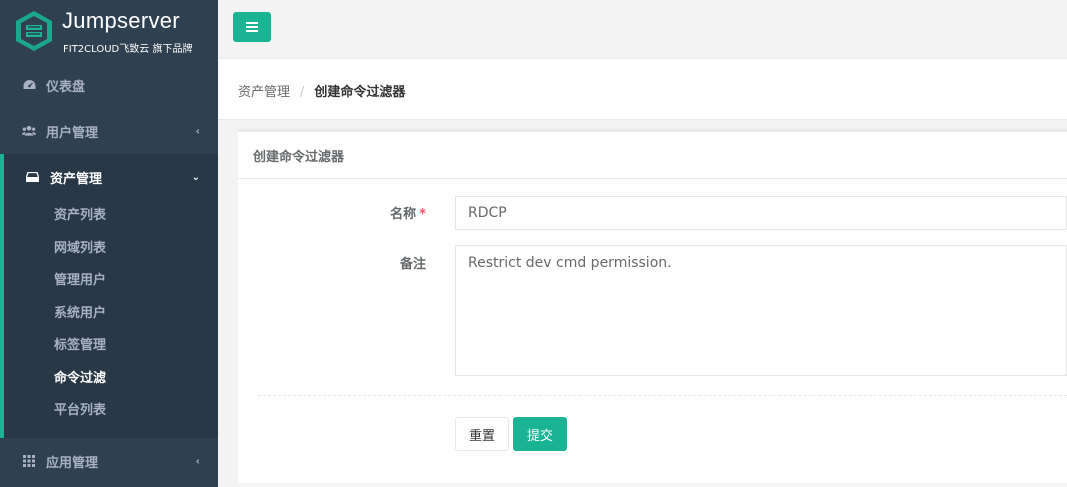  What do you see at coordinates (111, 379) in the screenshot?
I see `sidebar-subitem-active: 命令过滤` at bounding box center [111, 379].